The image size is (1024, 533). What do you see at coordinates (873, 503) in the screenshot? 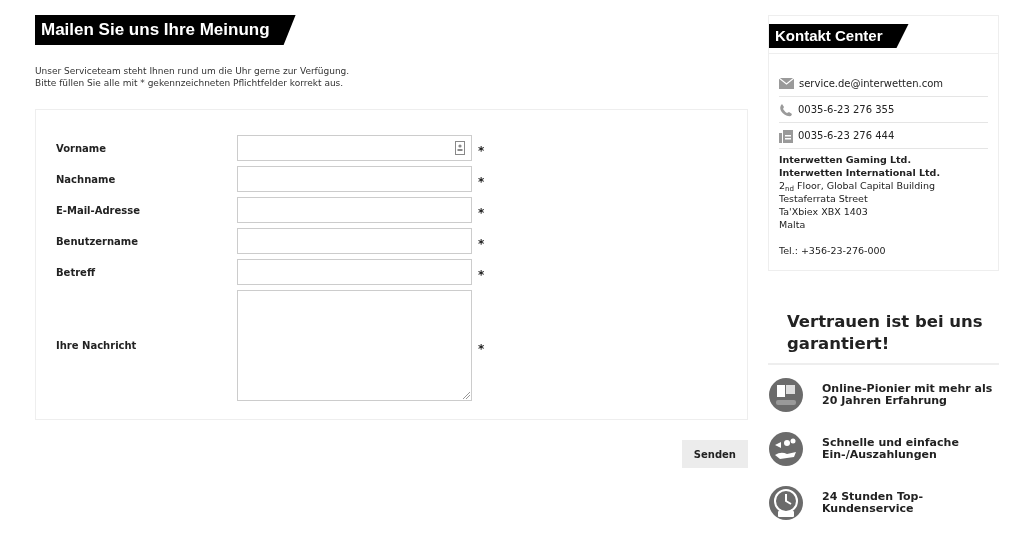
I see `trust-text: 24 Stunden Top-Kundenservice` at bounding box center [873, 503].